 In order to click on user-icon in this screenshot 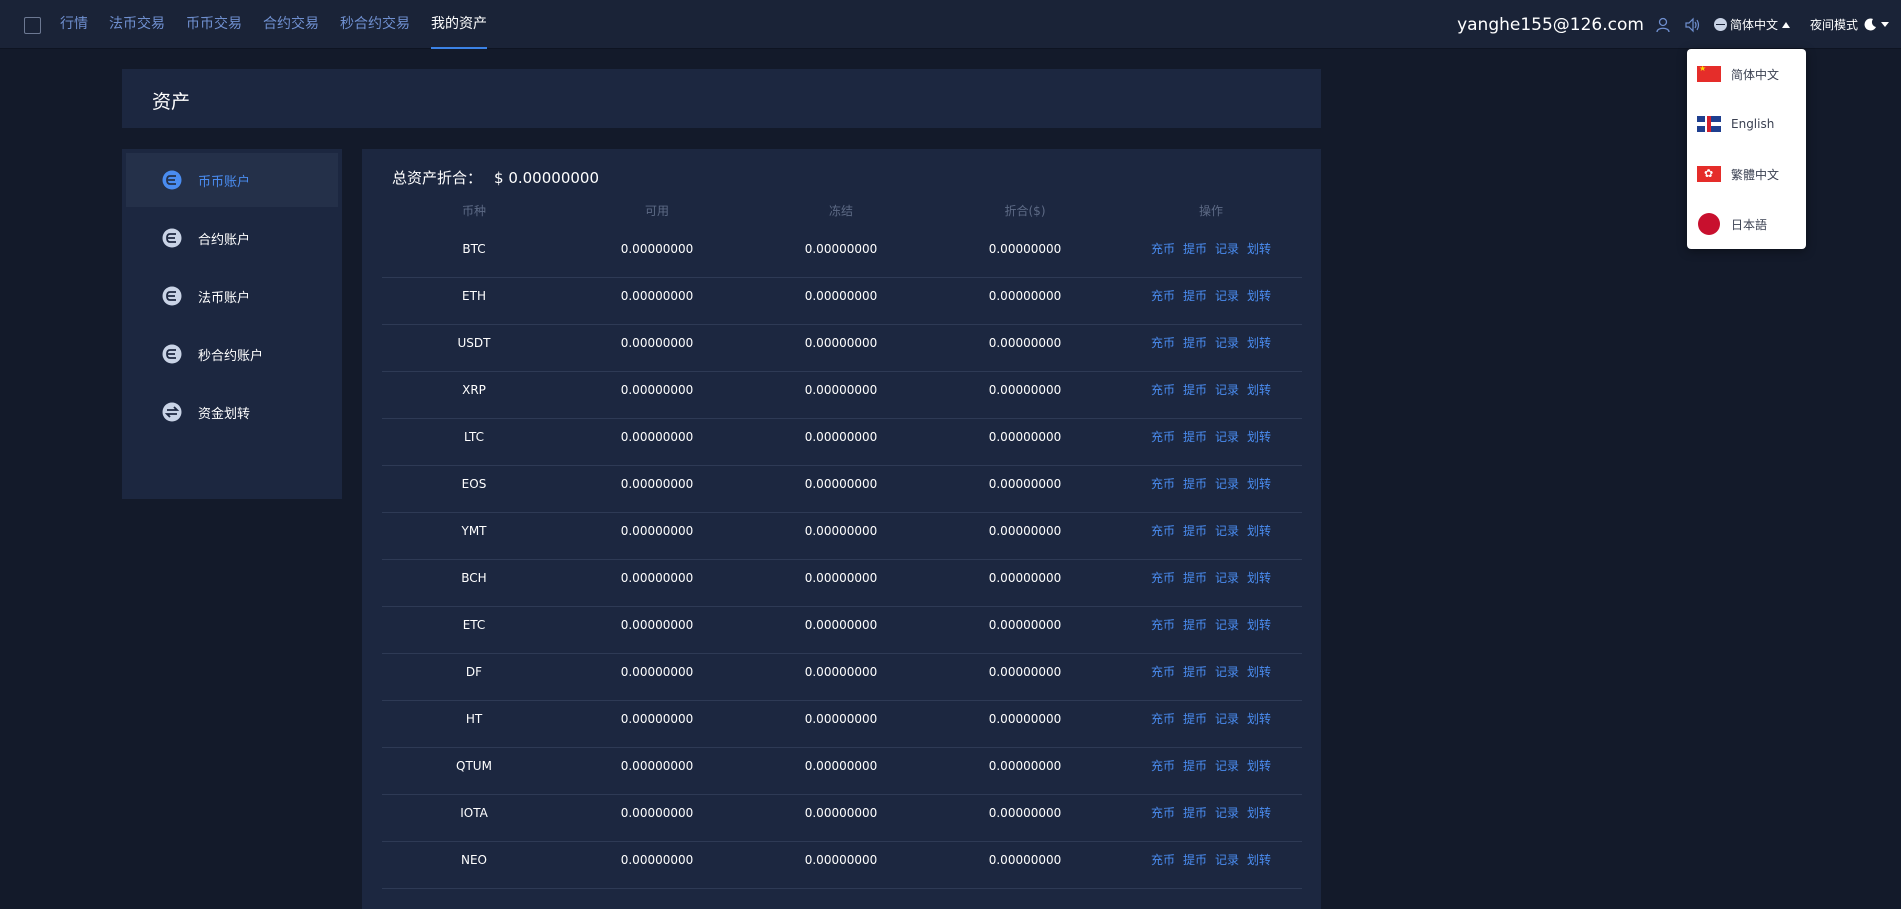, I will do `click(1663, 25)`.